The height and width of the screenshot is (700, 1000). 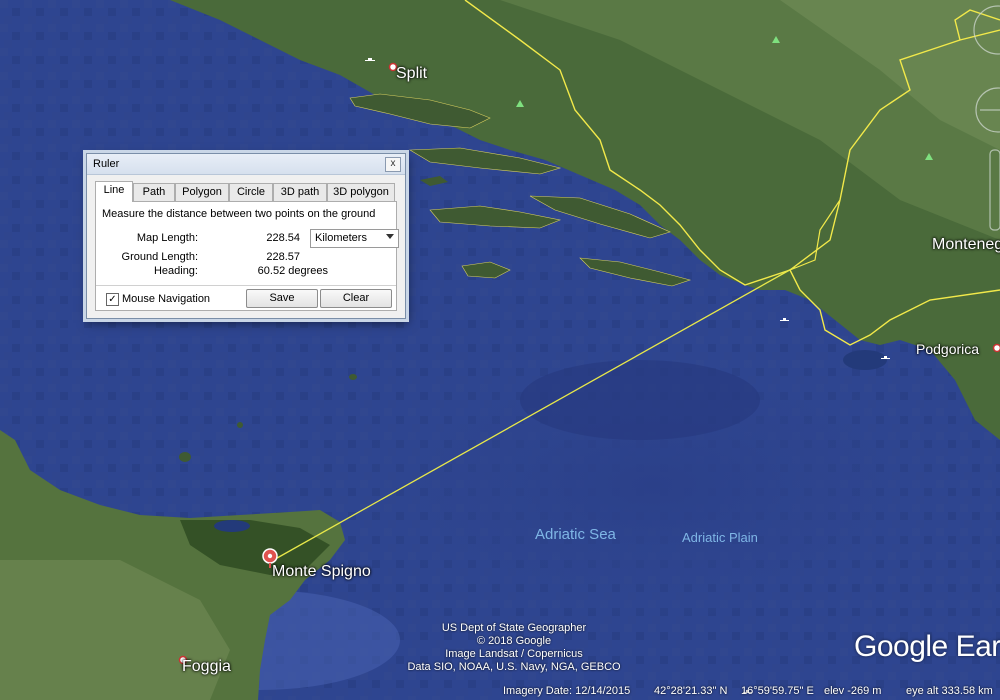 I want to click on divider, so click(x=246, y=285).